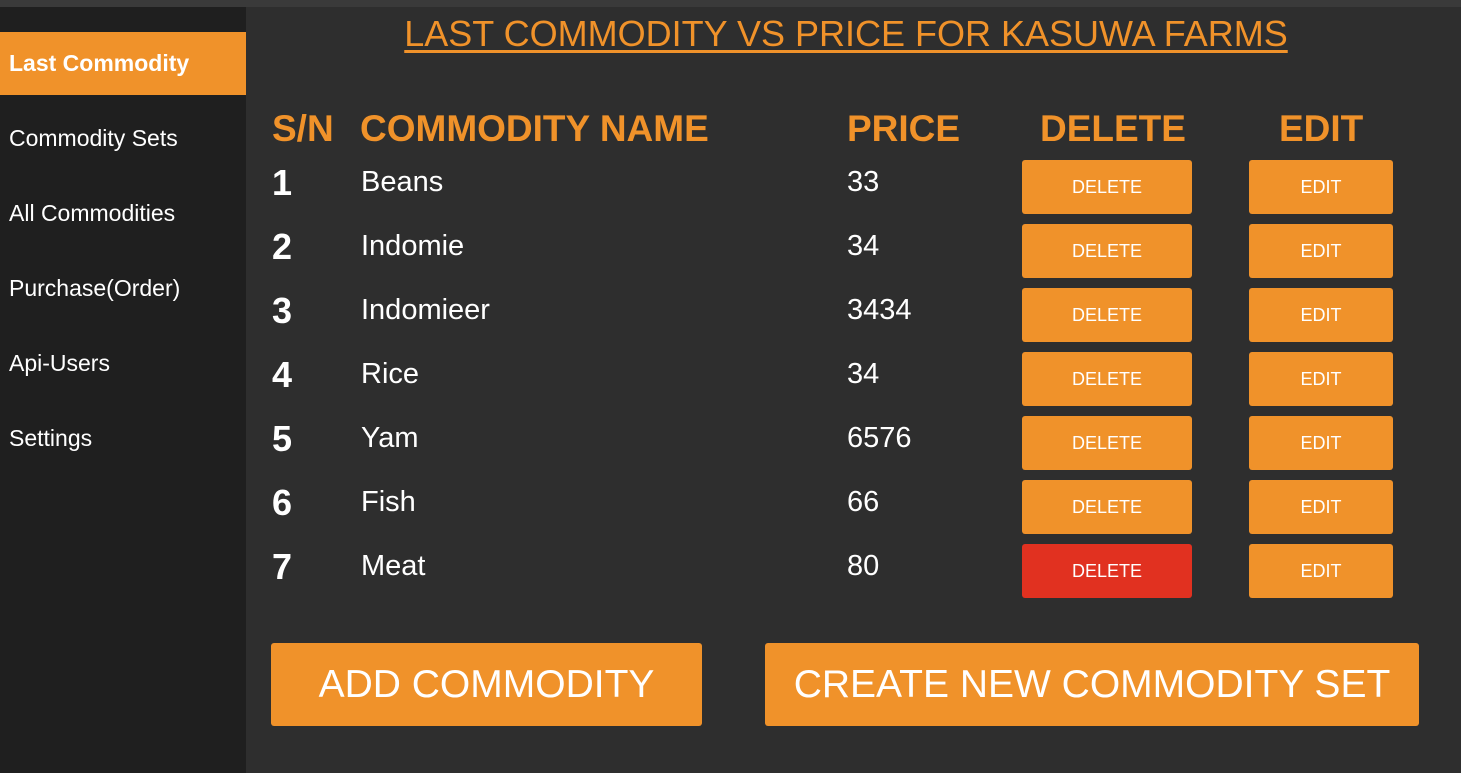  Describe the element at coordinates (282, 502) in the screenshot. I see `row-sn: 6` at that location.